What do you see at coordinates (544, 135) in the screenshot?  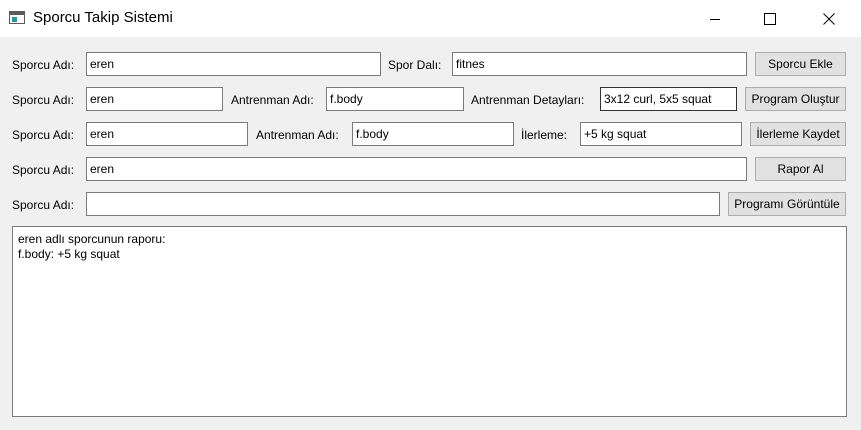 I see `progress-label: İlerleme:` at bounding box center [544, 135].